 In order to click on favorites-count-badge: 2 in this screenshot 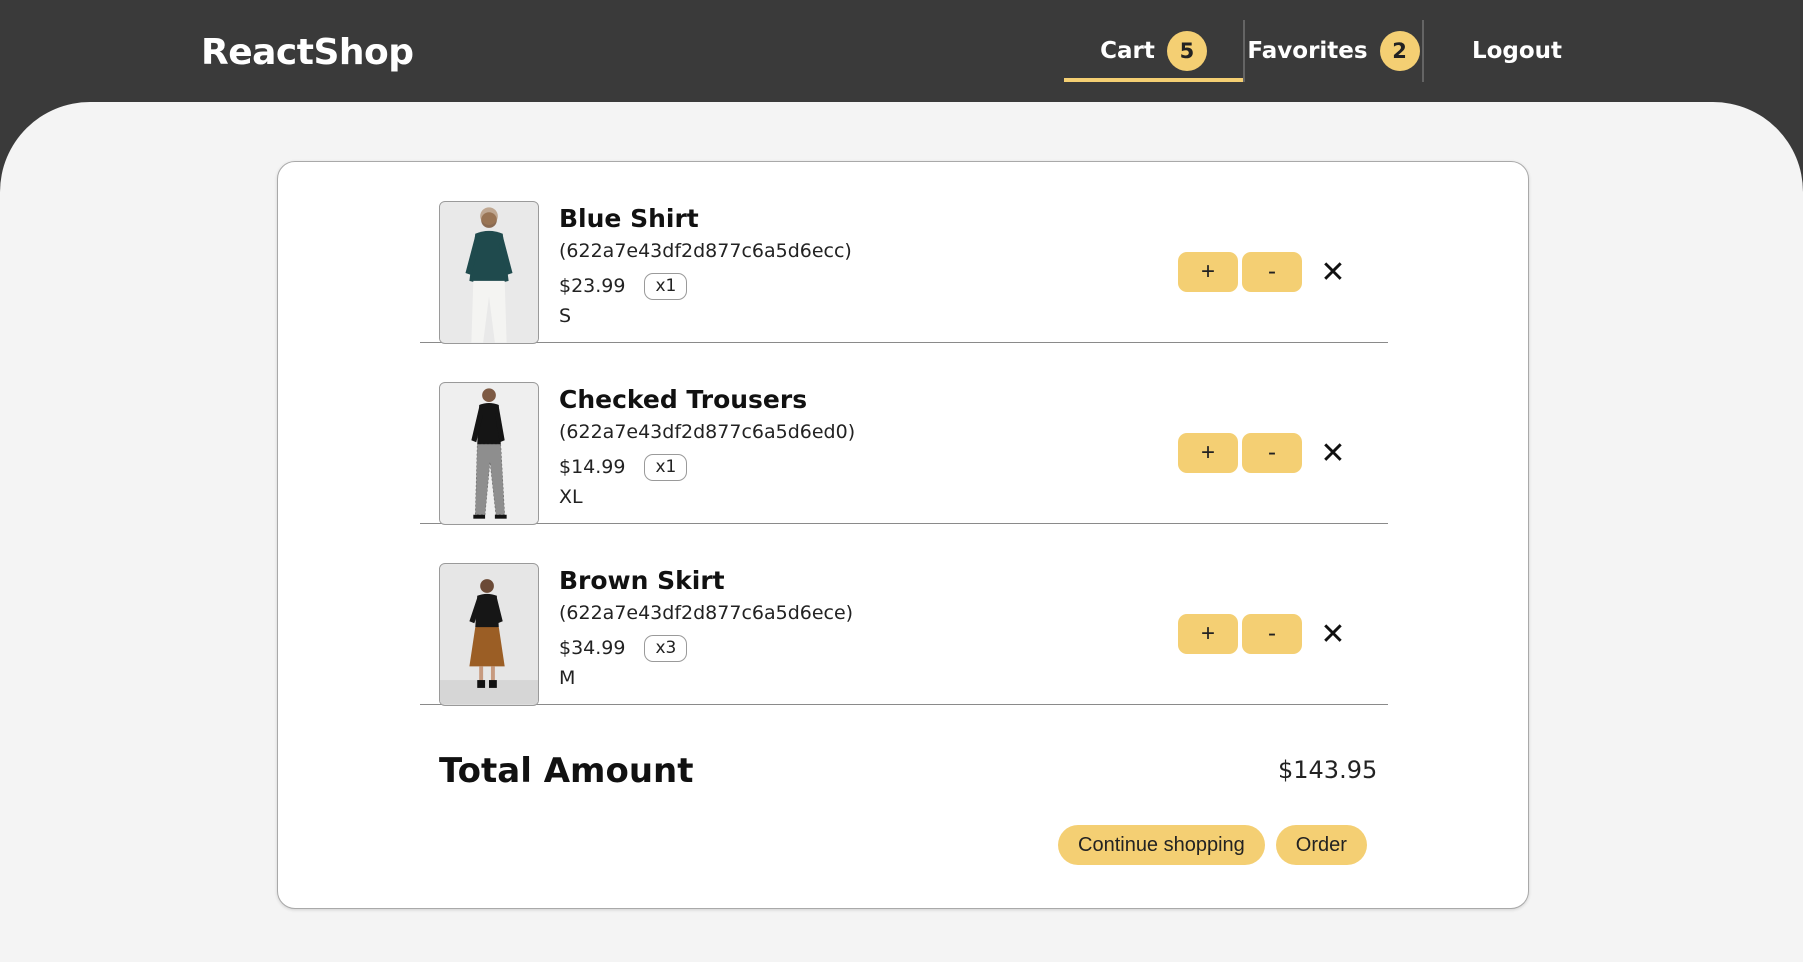, I will do `click(1399, 51)`.